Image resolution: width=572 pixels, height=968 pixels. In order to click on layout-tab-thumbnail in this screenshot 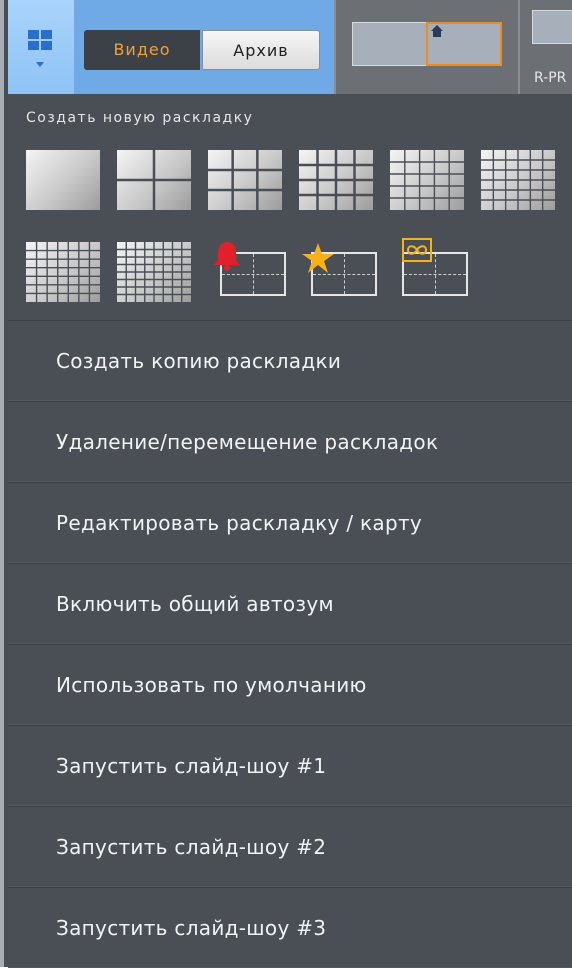, I will do `click(390, 44)`.